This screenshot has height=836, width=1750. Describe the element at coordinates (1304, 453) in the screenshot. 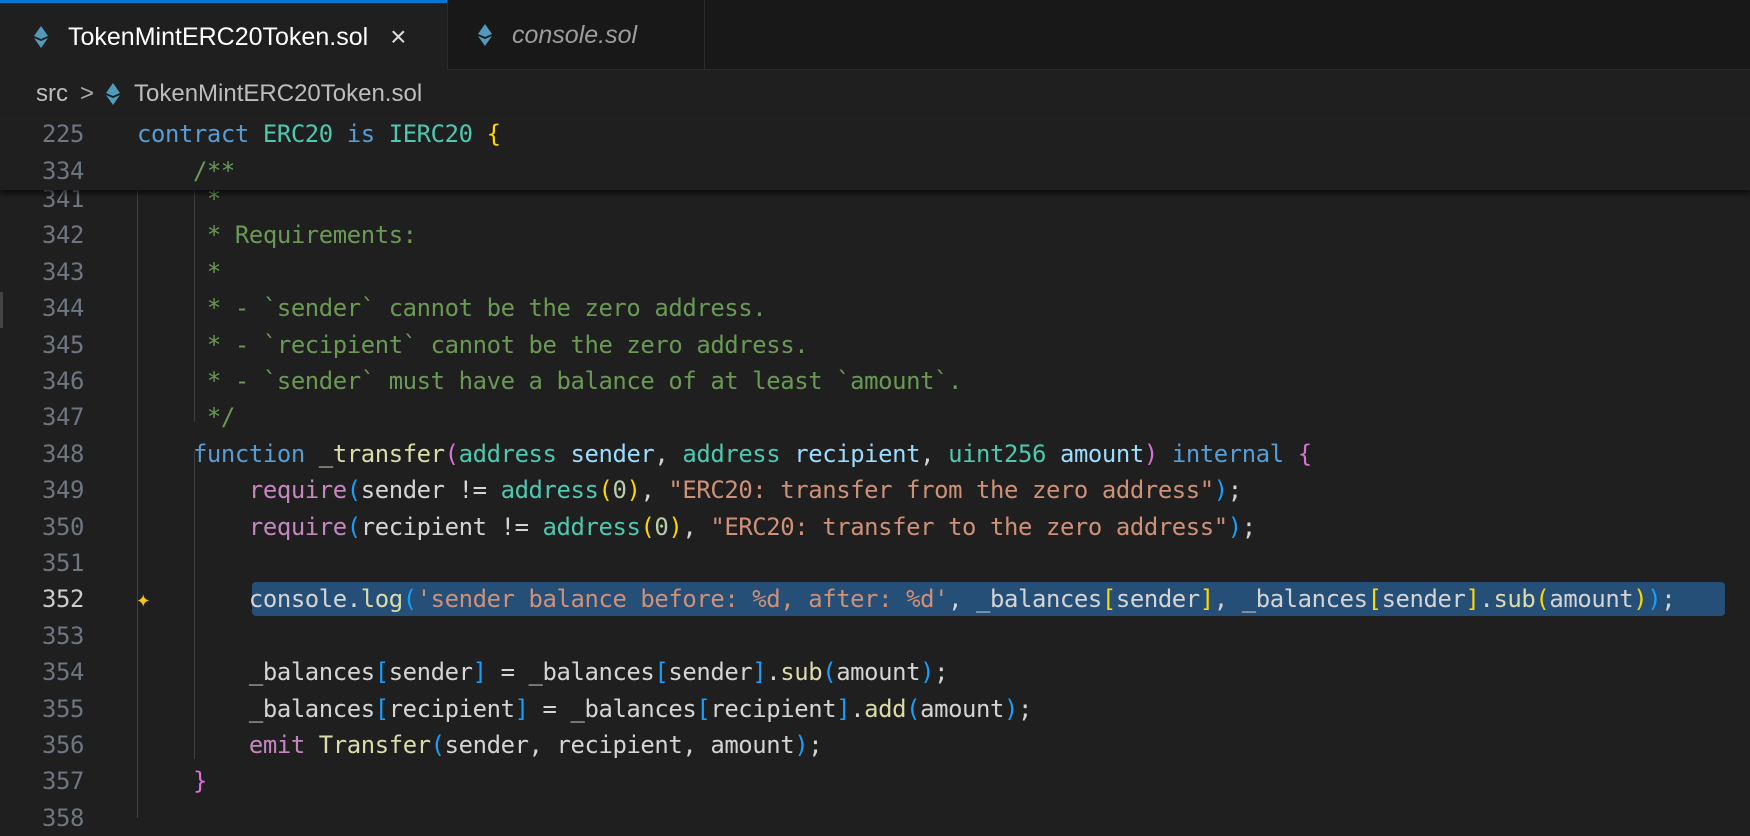

I see `code-token: {` at that location.